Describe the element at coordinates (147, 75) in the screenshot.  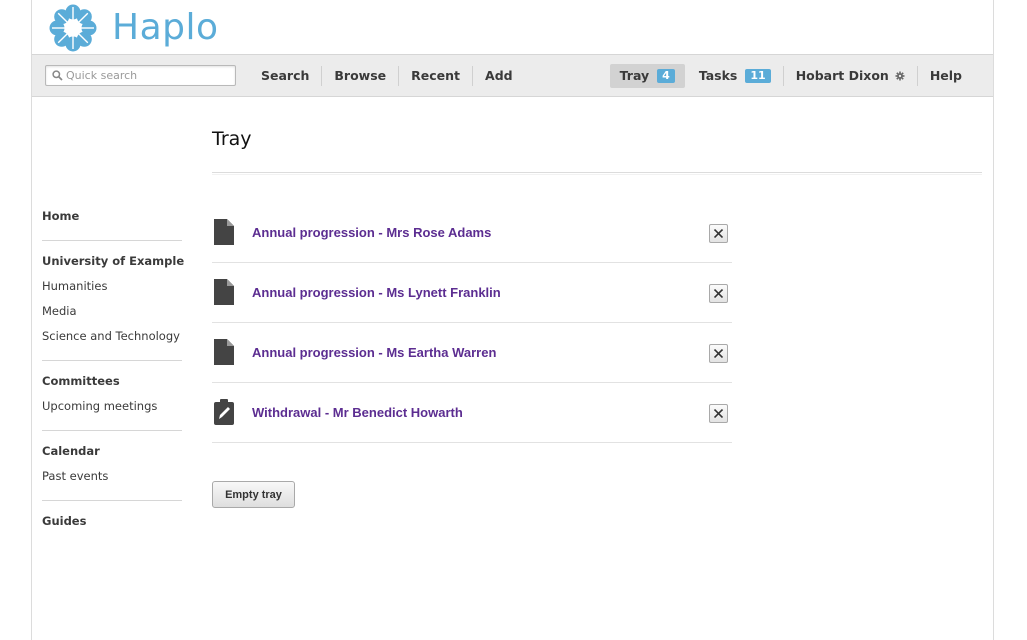
I see `quick-search-input` at that location.